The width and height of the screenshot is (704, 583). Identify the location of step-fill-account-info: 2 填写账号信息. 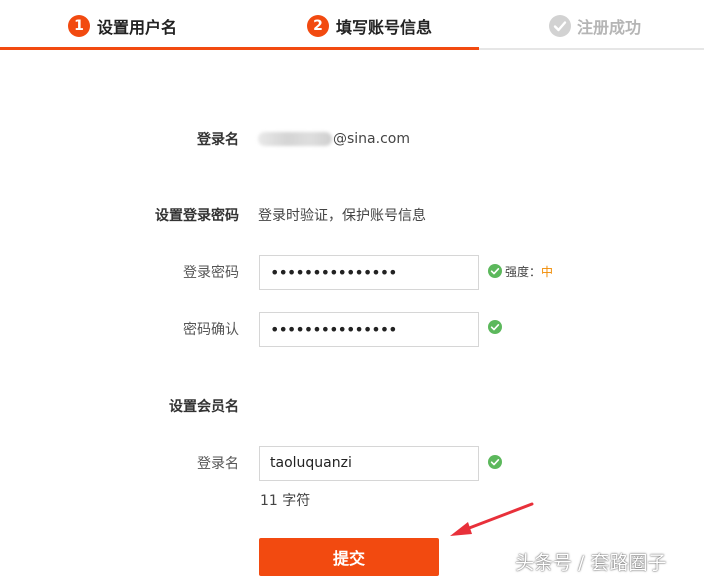
(369, 26).